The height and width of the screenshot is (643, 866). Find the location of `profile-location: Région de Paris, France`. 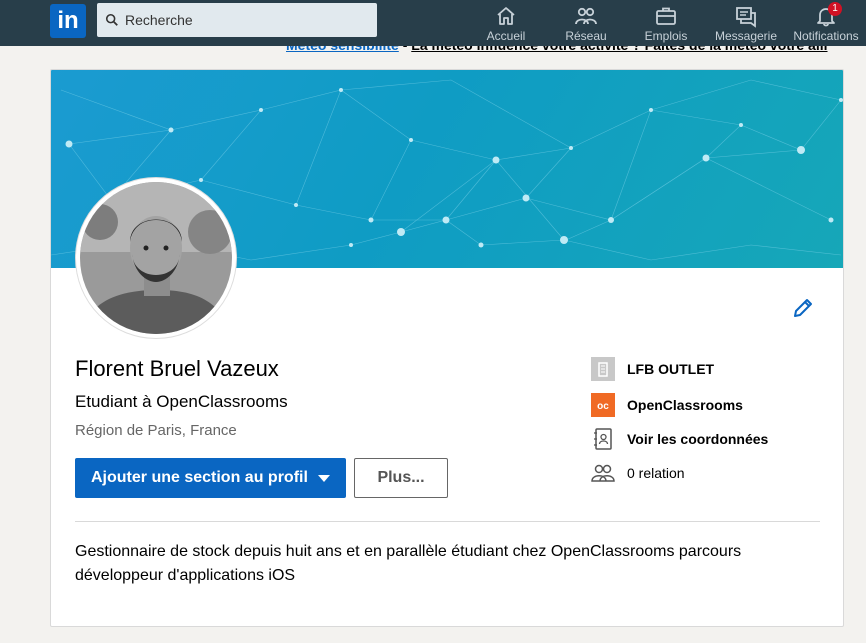

profile-location: Région de Paris, France is located at coordinates (156, 430).